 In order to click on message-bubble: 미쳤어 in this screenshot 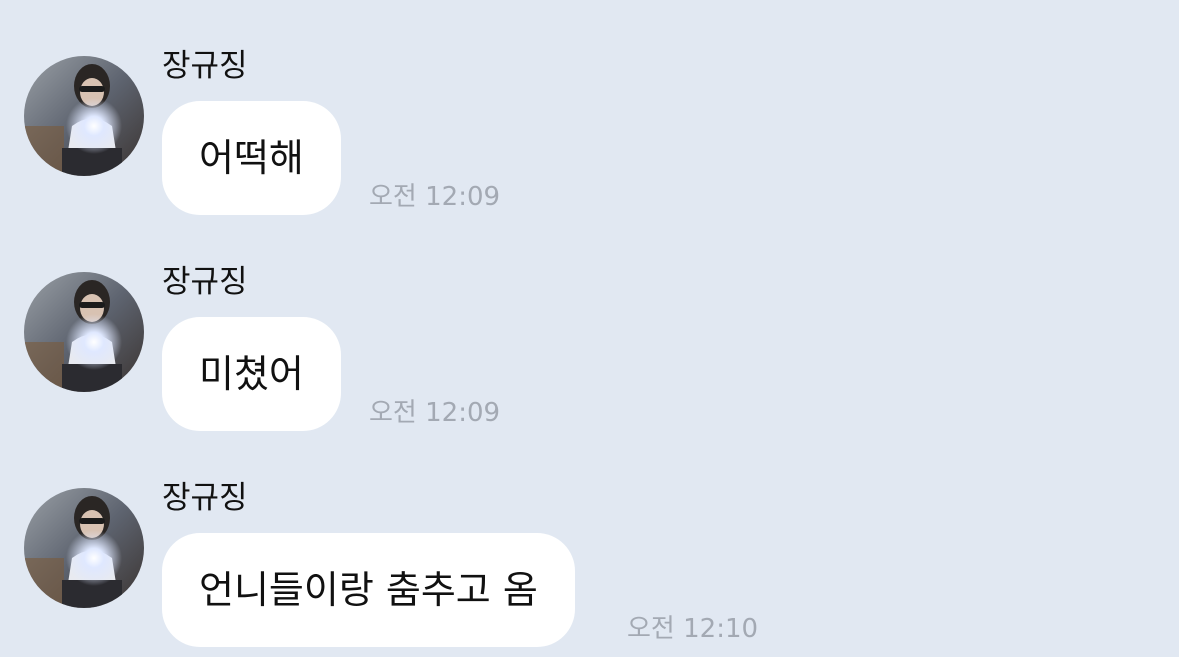, I will do `click(251, 374)`.